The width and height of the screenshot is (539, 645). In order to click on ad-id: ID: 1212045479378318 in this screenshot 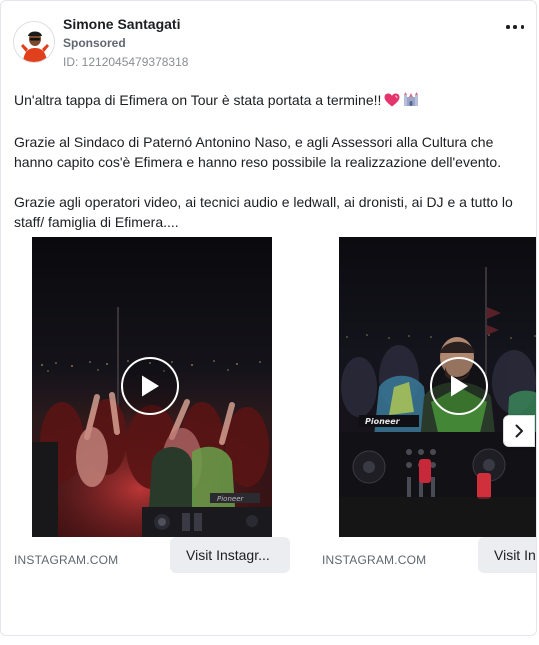, I will do `click(126, 62)`.